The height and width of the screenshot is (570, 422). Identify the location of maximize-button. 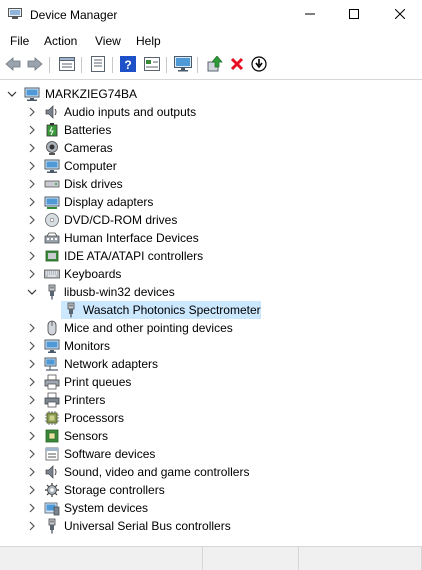
(353, 15).